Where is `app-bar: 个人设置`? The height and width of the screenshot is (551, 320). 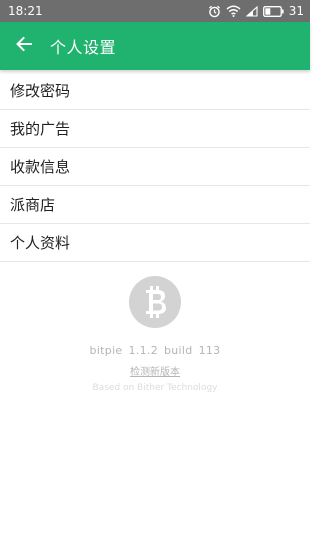
app-bar: 个人设置 is located at coordinates (155, 46).